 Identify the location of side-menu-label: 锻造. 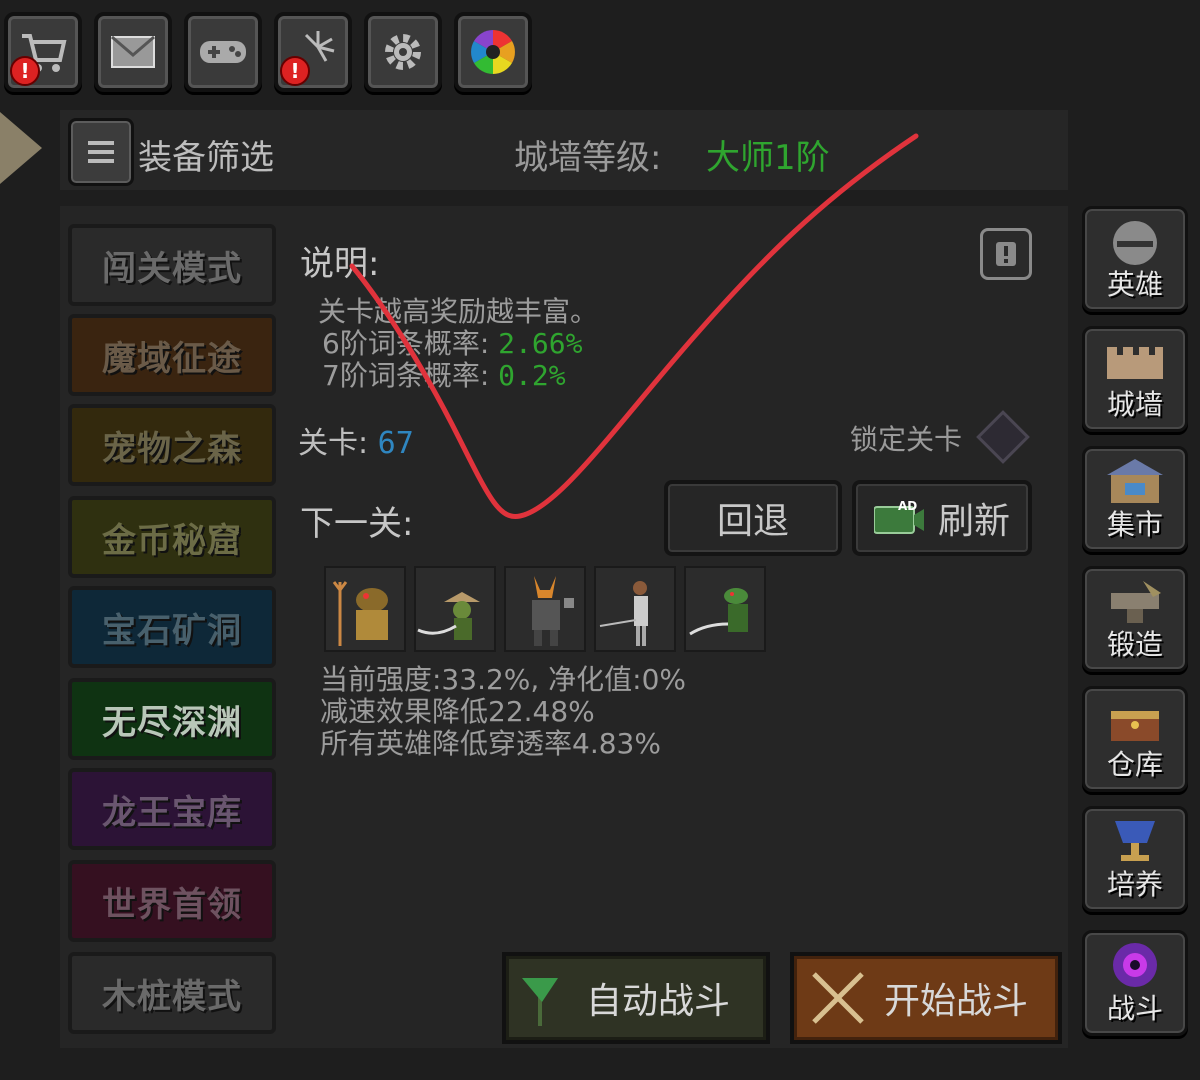
(1134, 644).